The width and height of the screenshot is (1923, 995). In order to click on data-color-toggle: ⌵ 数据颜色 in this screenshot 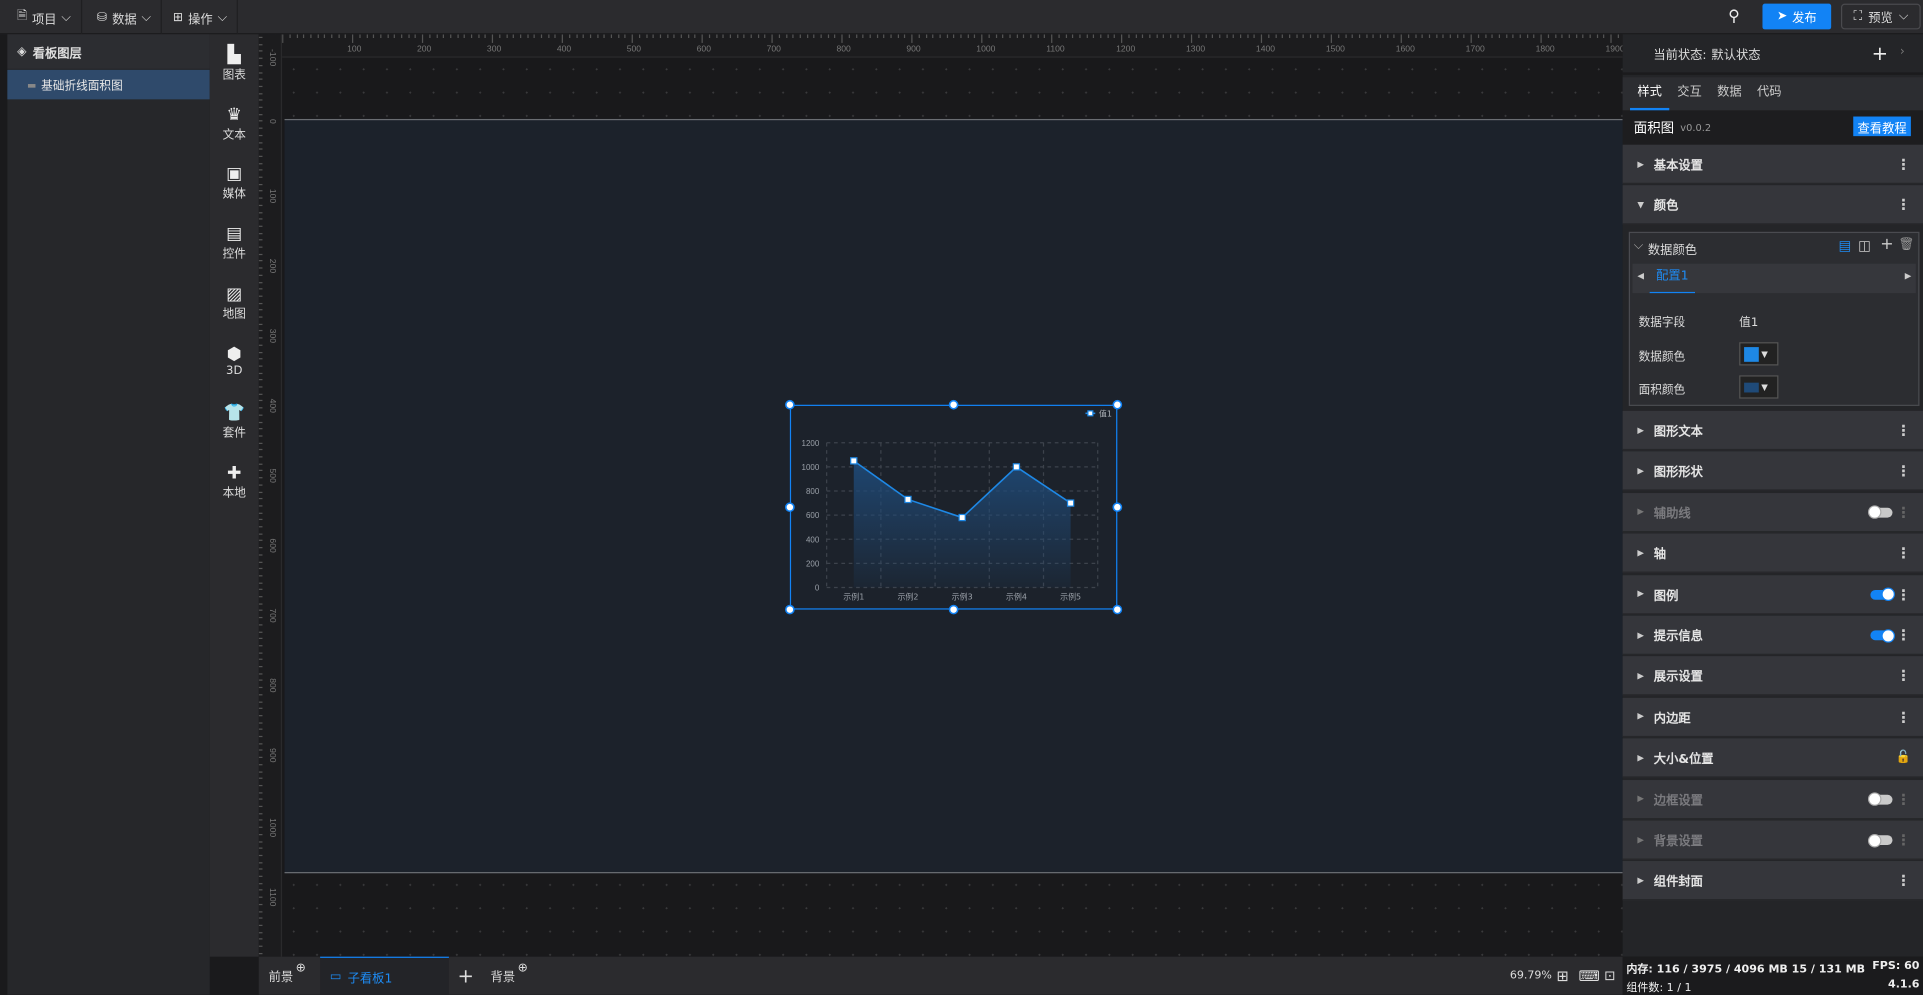, I will do `click(1665, 248)`.